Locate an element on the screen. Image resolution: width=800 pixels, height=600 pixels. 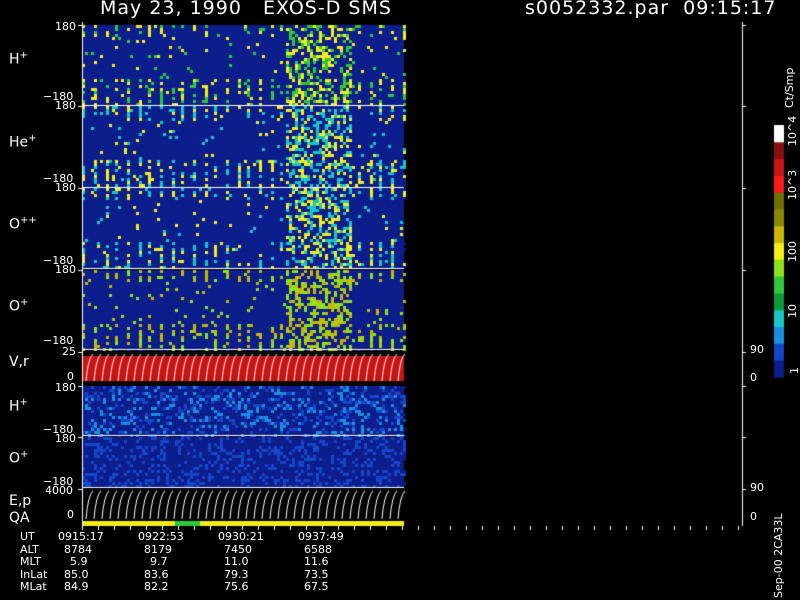
ephemeris-row: MLat 84.9 82.2 75.6 67.5 is located at coordinates (182, 587).